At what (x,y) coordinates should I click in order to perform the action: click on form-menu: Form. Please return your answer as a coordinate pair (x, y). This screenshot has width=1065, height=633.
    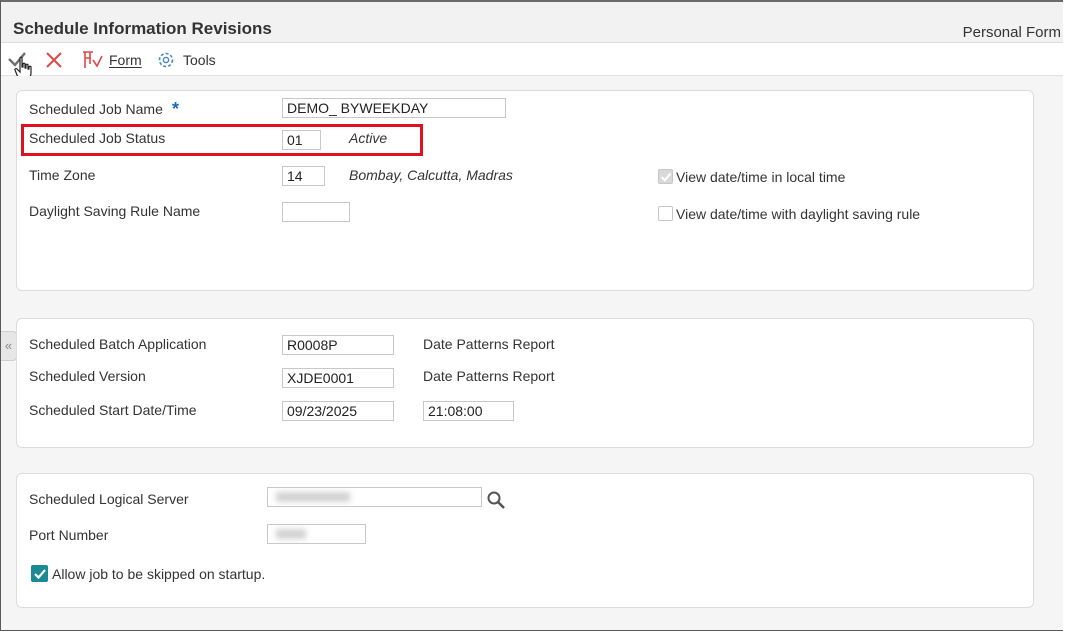
    Looking at the image, I should click on (111, 60).